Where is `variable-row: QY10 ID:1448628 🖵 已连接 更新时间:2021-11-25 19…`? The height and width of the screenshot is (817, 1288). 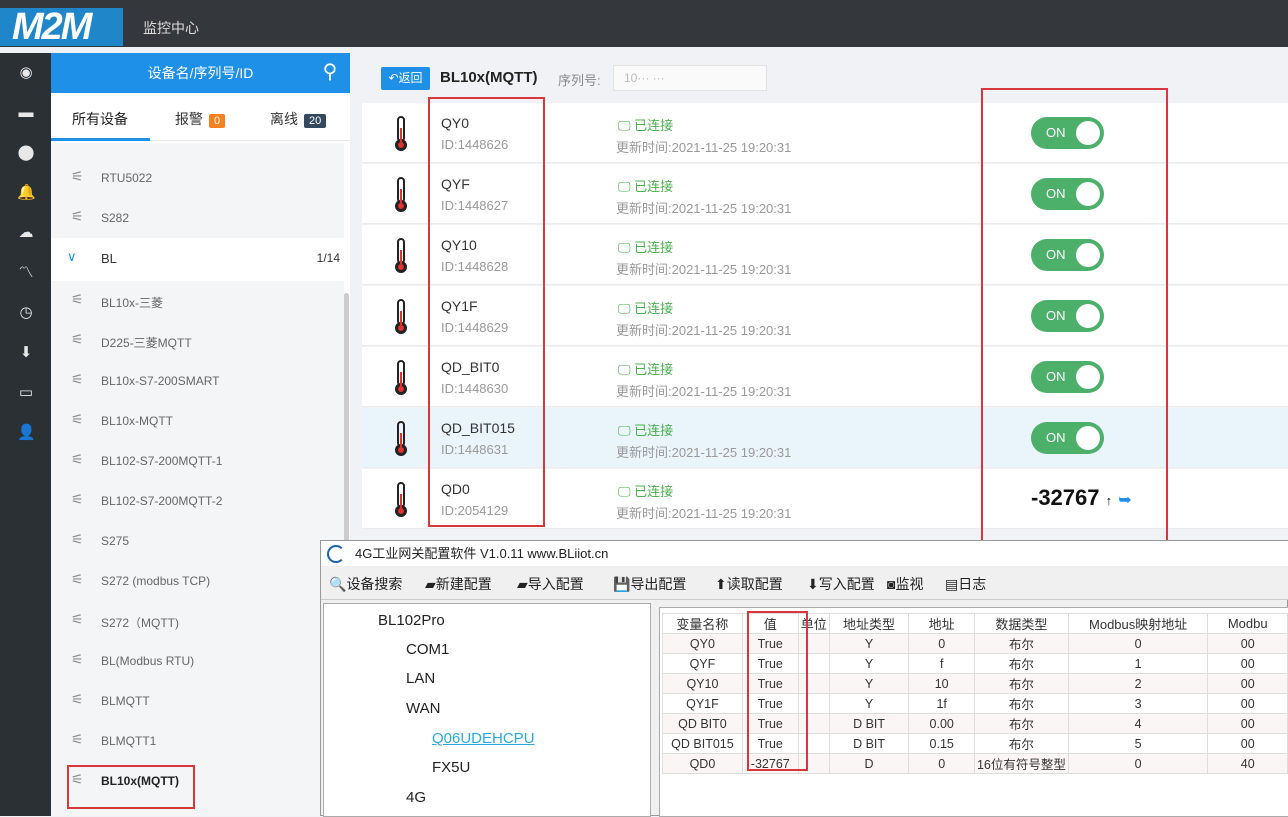 variable-row: QY10 ID:1448628 🖵 已连接 更新时间:2021-11-25 19… is located at coordinates (825, 255).